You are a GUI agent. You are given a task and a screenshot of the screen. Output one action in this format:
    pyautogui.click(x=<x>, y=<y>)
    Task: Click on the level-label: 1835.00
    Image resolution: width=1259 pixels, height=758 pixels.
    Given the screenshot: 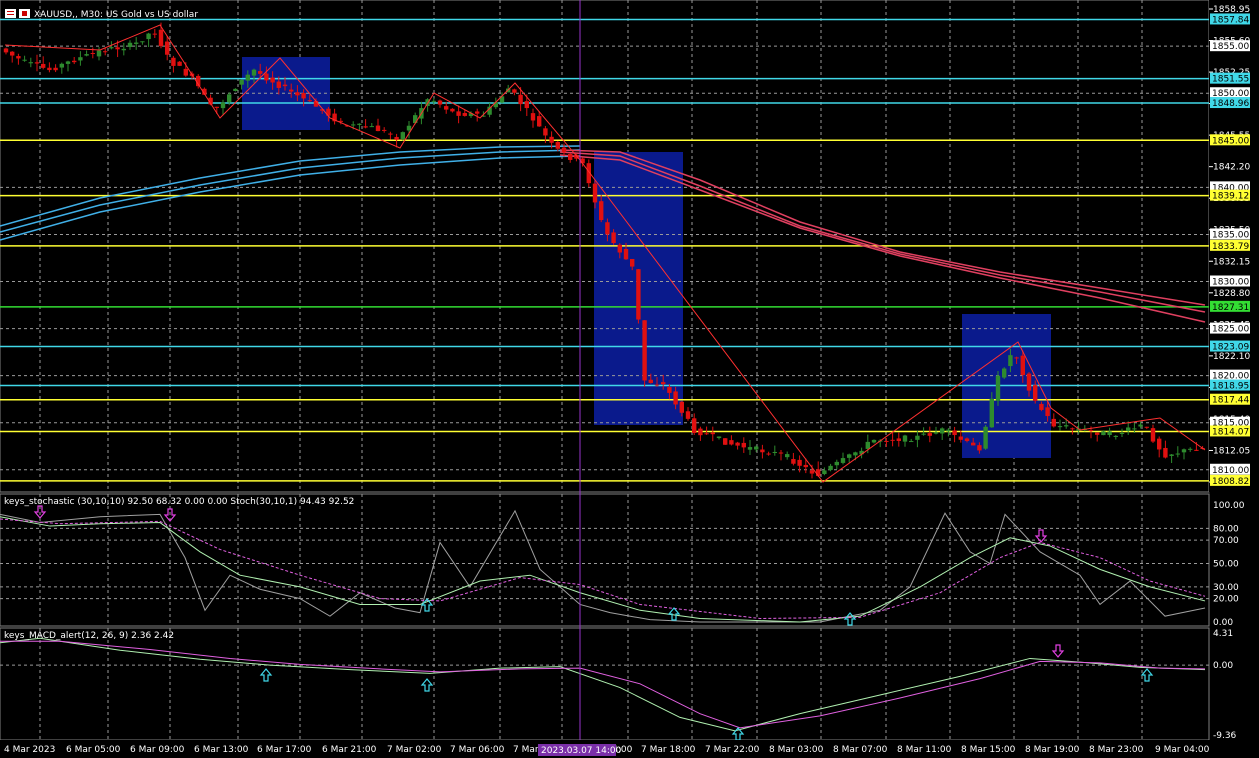 What is the action you would take?
    pyautogui.click(x=1230, y=235)
    